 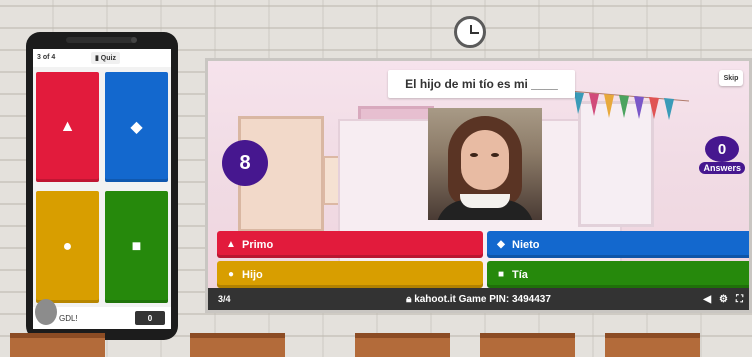 I want to click on countdown-timer: 8, so click(x=245, y=163).